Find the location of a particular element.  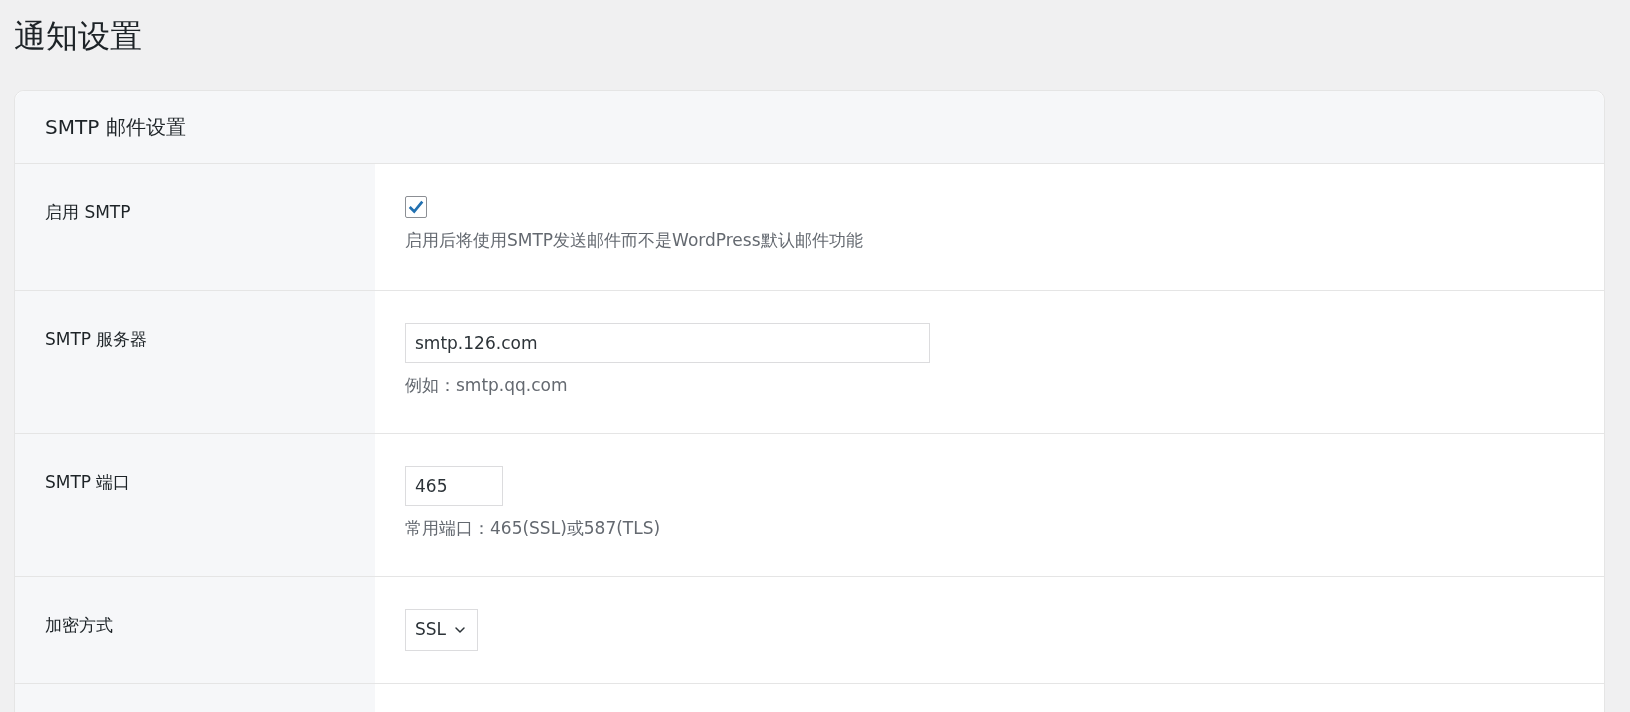

input-field: smtp.126.com is located at coordinates (667, 343).